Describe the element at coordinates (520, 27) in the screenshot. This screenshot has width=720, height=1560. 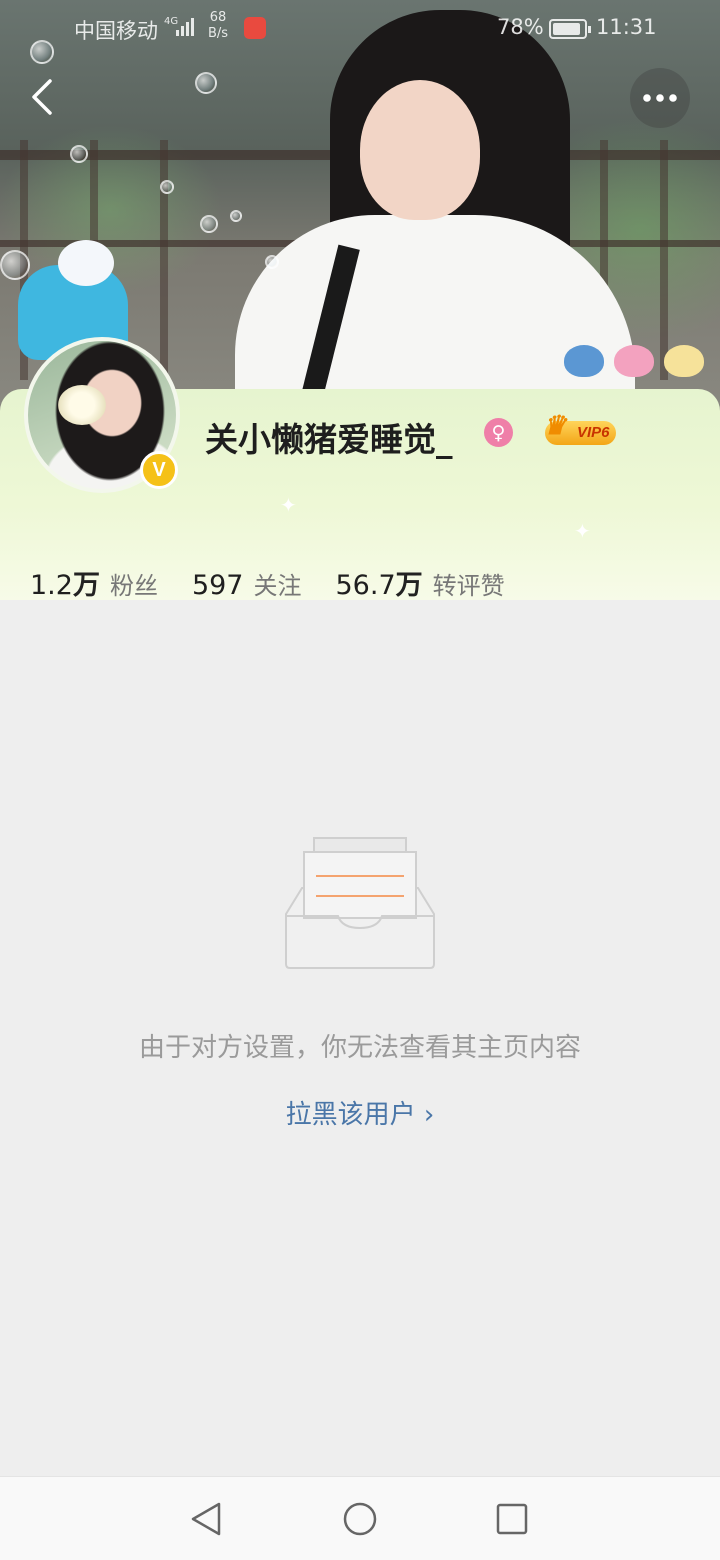
I see `battery-percent: 78%` at that location.